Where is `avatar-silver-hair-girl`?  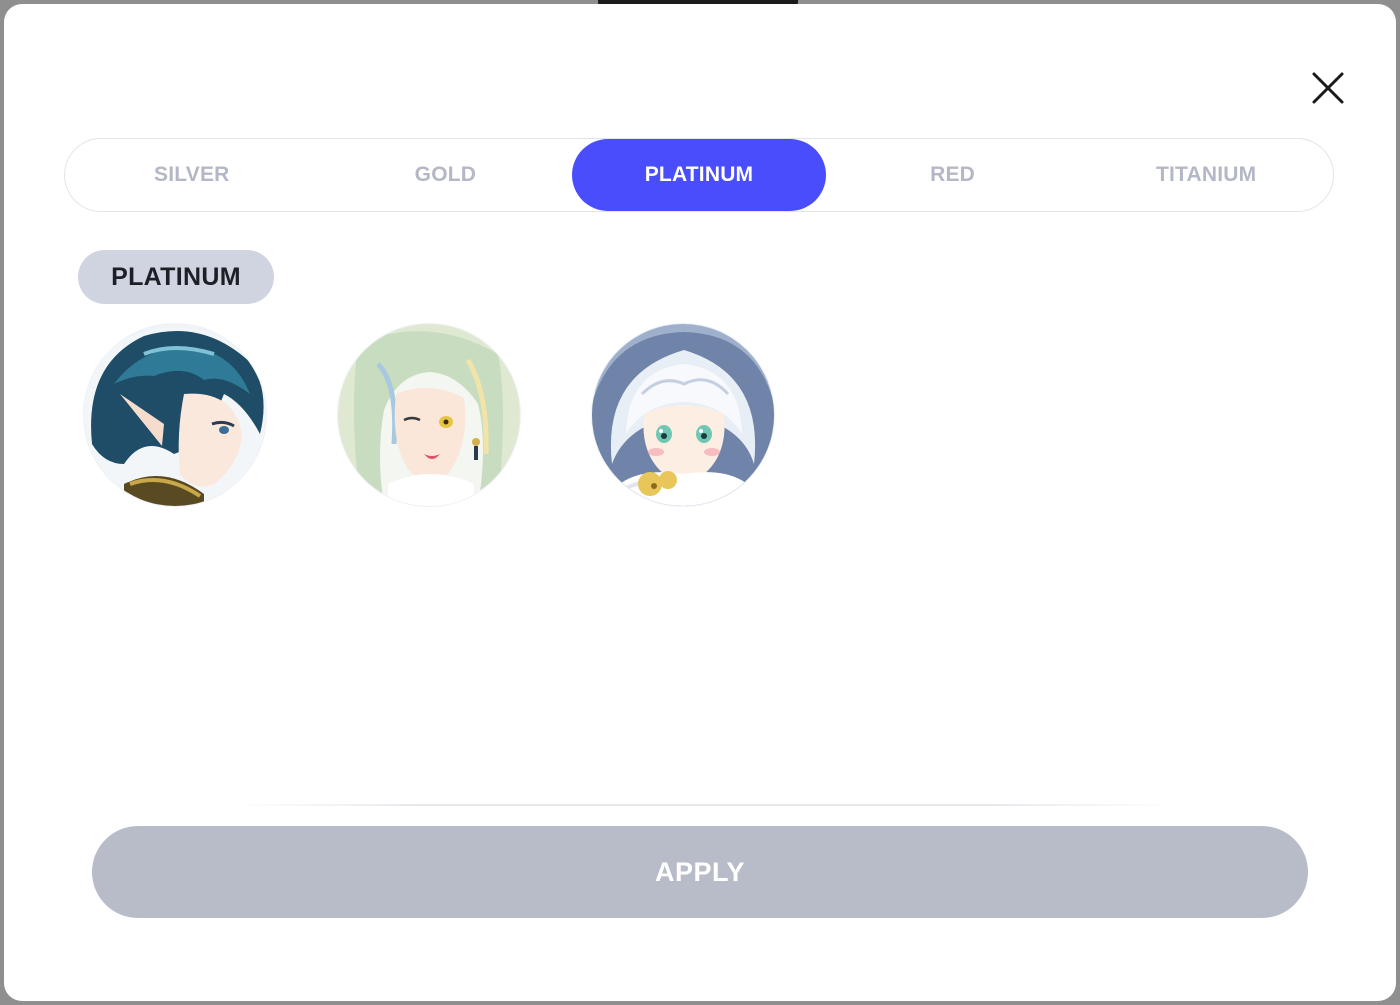 avatar-silver-hair-girl is located at coordinates (429, 415).